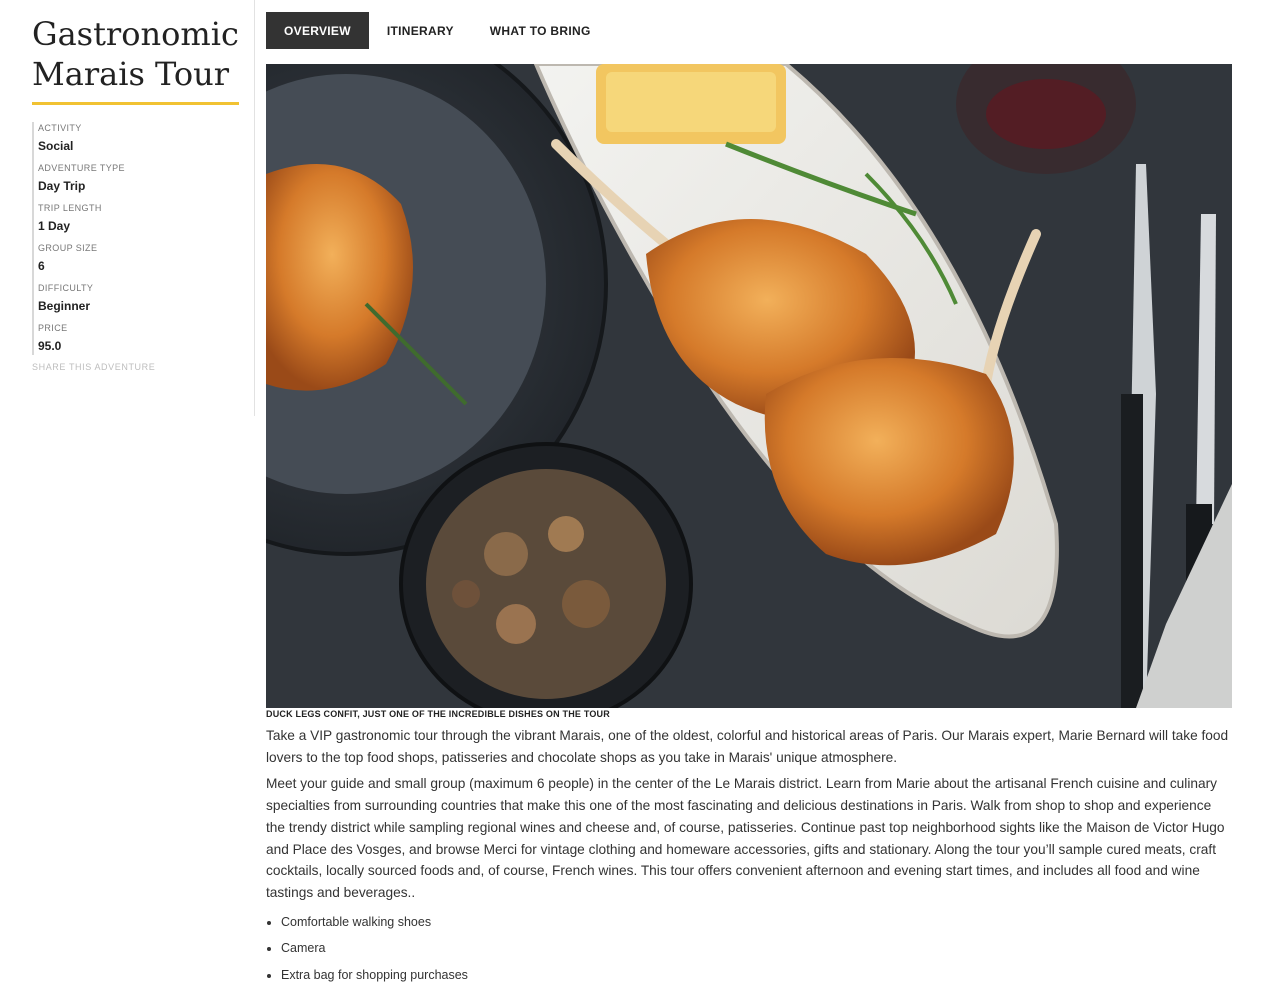 The image size is (1264, 1001). Describe the element at coordinates (756, 922) in the screenshot. I see `list-item: Comfortable walking shoes` at that location.